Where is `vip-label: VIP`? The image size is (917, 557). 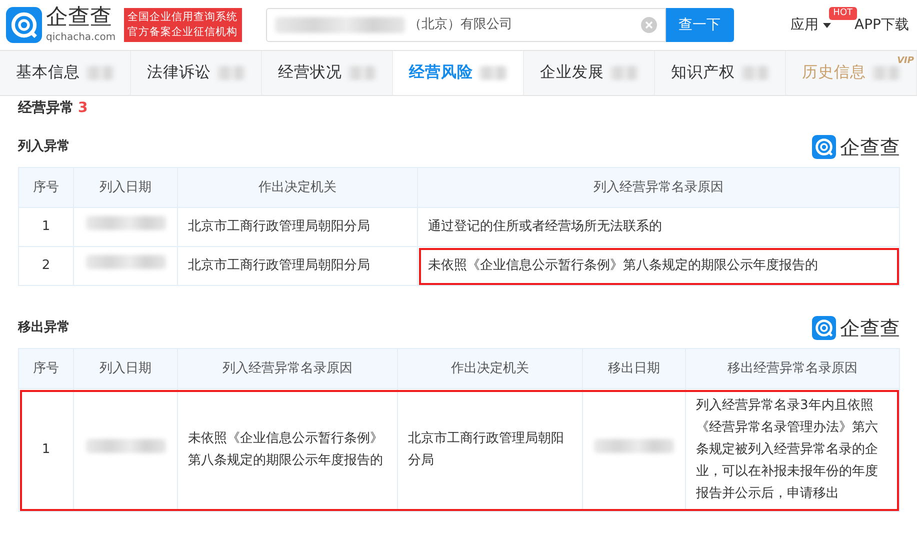 vip-label: VIP is located at coordinates (905, 61).